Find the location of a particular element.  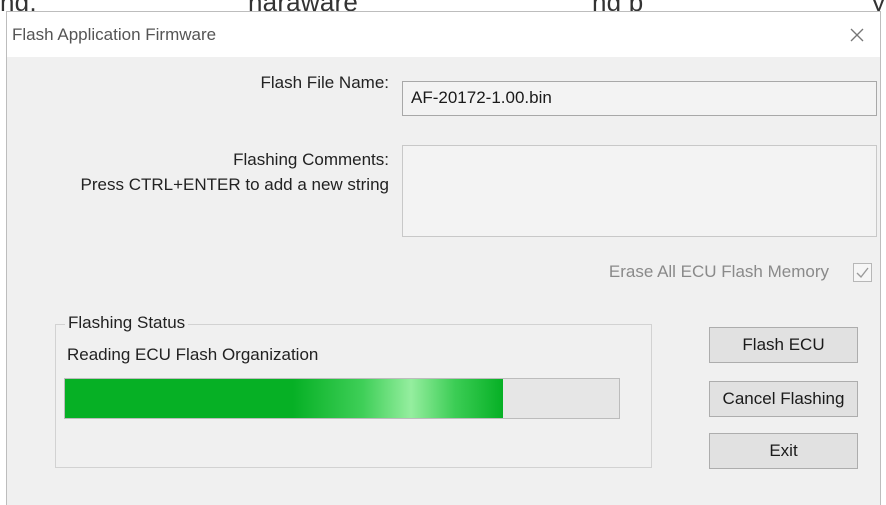

file-name-field: AF-20172-1.00.bin is located at coordinates (639, 98).